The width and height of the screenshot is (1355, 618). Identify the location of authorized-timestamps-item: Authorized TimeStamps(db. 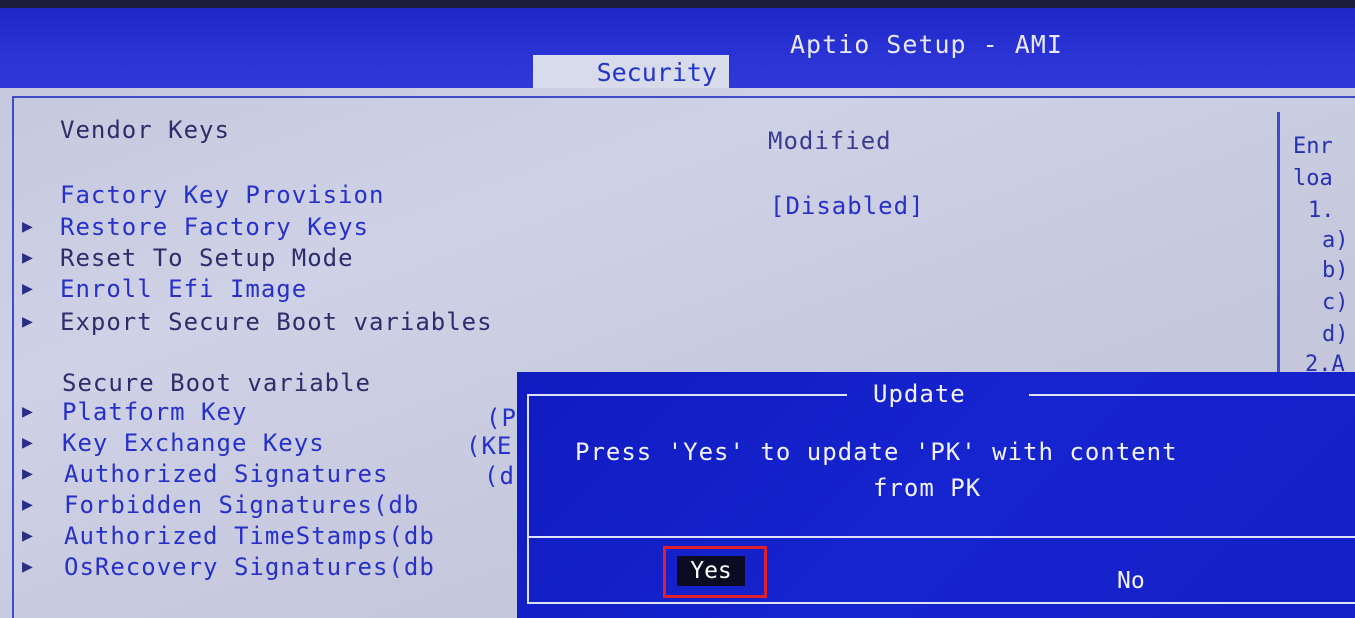
(249, 536).